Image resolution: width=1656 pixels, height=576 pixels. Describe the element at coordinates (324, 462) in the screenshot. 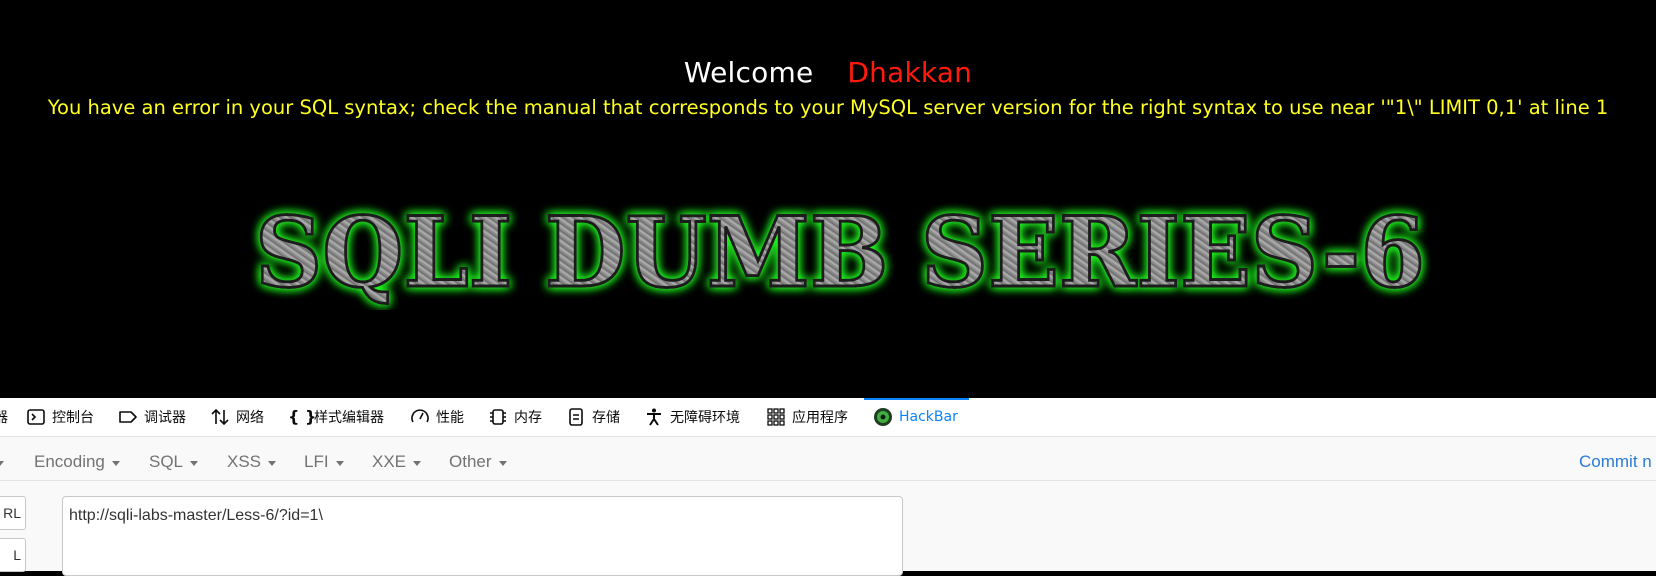

I see `menu-lfi: LFI` at that location.